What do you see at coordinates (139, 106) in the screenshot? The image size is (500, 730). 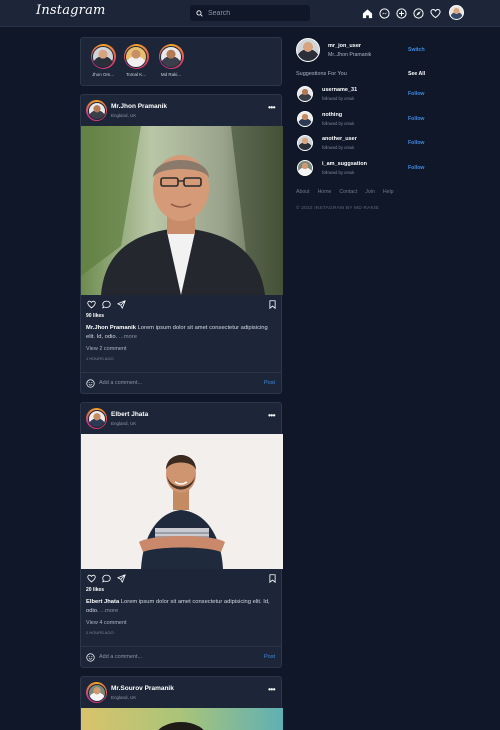 I see `post-username: Mr.Jhon Pramanik` at bounding box center [139, 106].